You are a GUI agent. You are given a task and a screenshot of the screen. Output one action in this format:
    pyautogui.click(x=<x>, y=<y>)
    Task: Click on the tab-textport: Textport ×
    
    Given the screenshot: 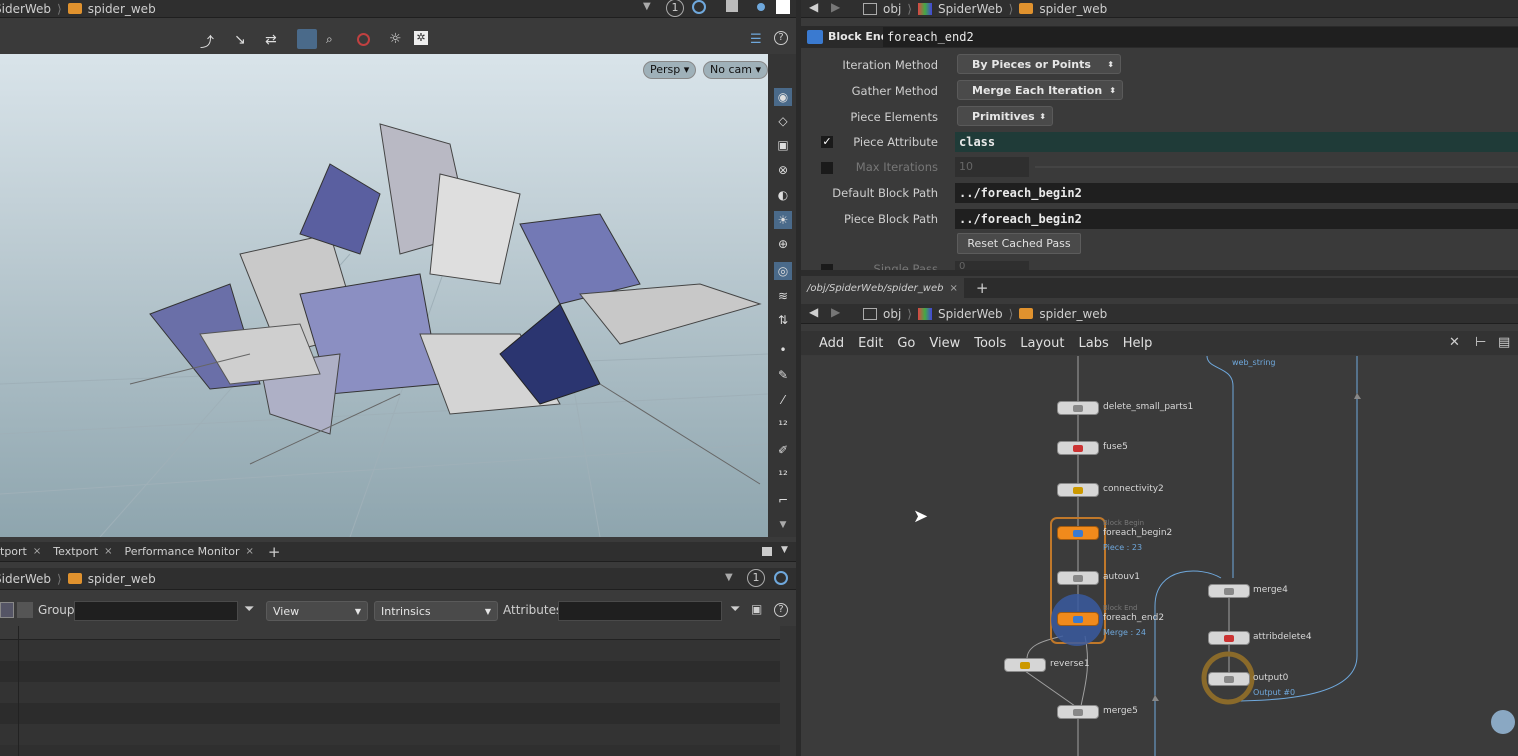 What is the action you would take?
    pyautogui.click(x=82, y=551)
    